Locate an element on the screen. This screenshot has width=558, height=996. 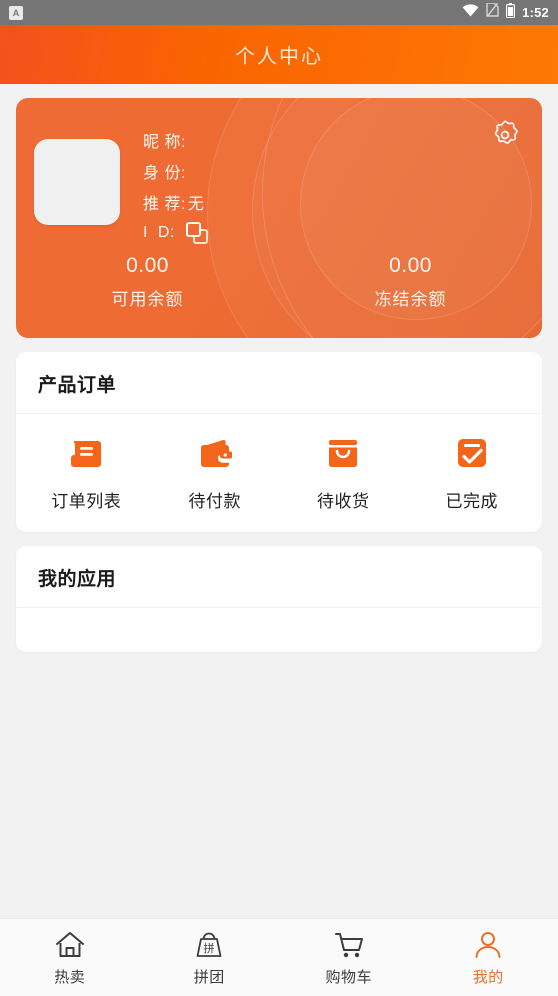
profile-row-nickname: 昵 称: is located at coordinates (175, 139).